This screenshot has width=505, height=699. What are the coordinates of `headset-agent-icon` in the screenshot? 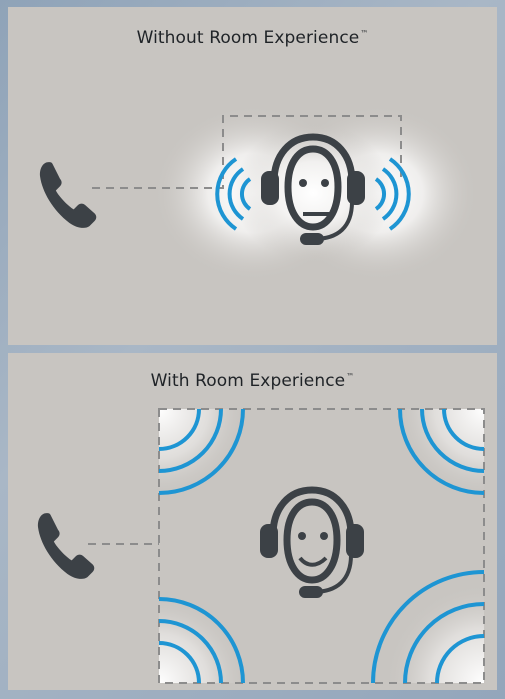 It's located at (312, 542).